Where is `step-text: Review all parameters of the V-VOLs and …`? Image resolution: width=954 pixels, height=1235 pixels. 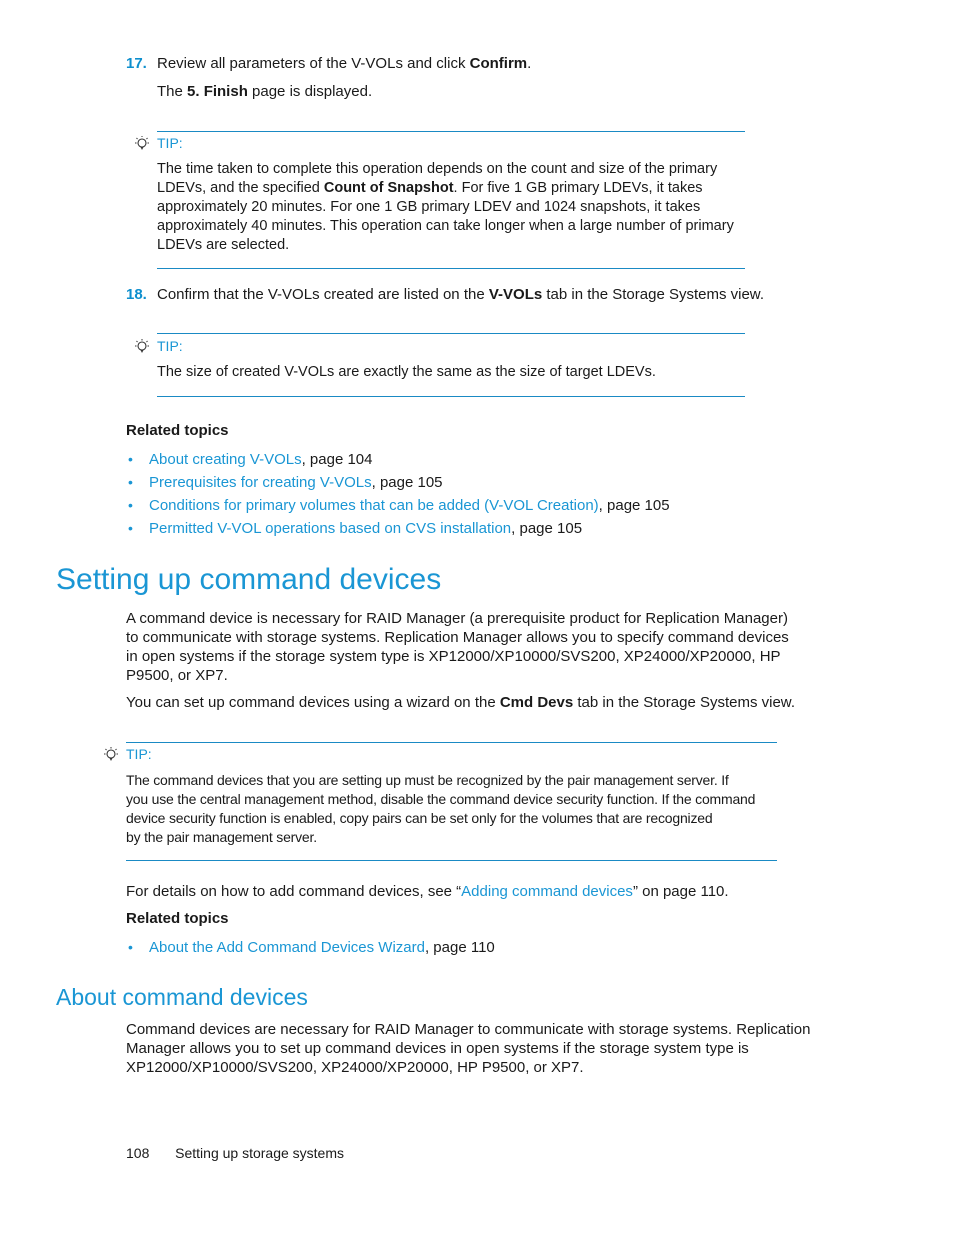
step-text: Review all parameters of the V-VOLs and … is located at coordinates (344, 63).